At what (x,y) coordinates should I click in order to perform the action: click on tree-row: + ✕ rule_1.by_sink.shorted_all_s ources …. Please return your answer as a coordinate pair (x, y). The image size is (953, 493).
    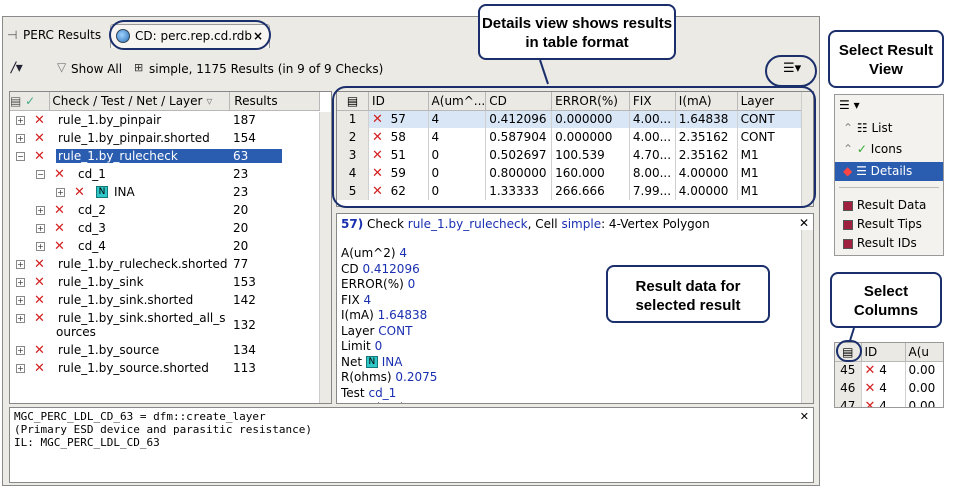
    Looking at the image, I should click on (165, 326).